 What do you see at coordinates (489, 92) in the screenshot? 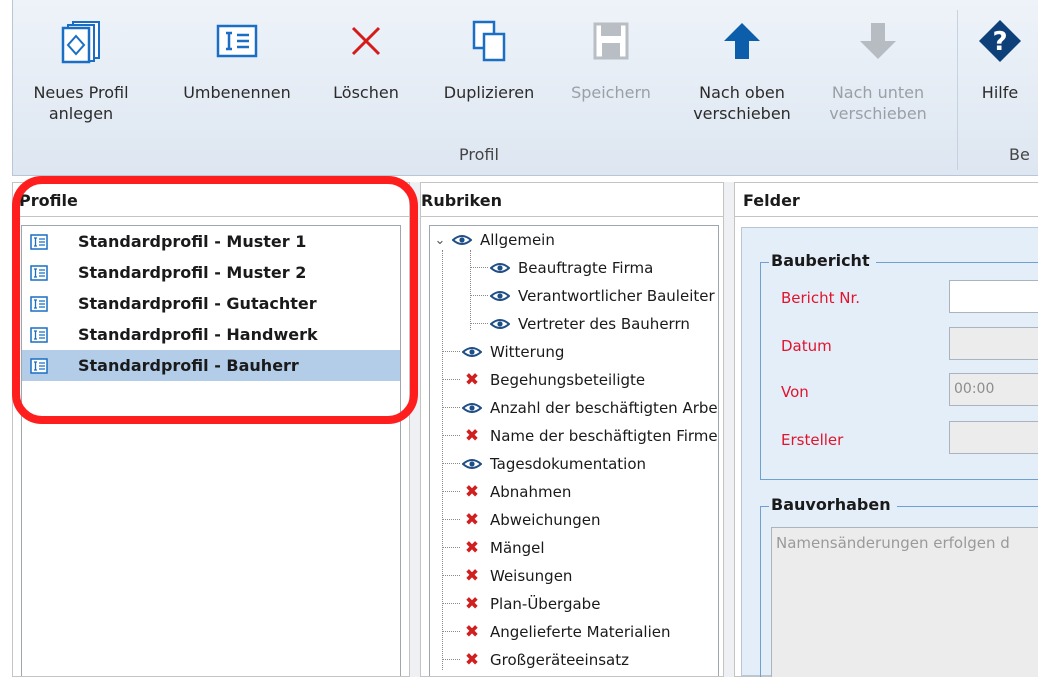
I see `duplicate-label: Duplizieren` at bounding box center [489, 92].